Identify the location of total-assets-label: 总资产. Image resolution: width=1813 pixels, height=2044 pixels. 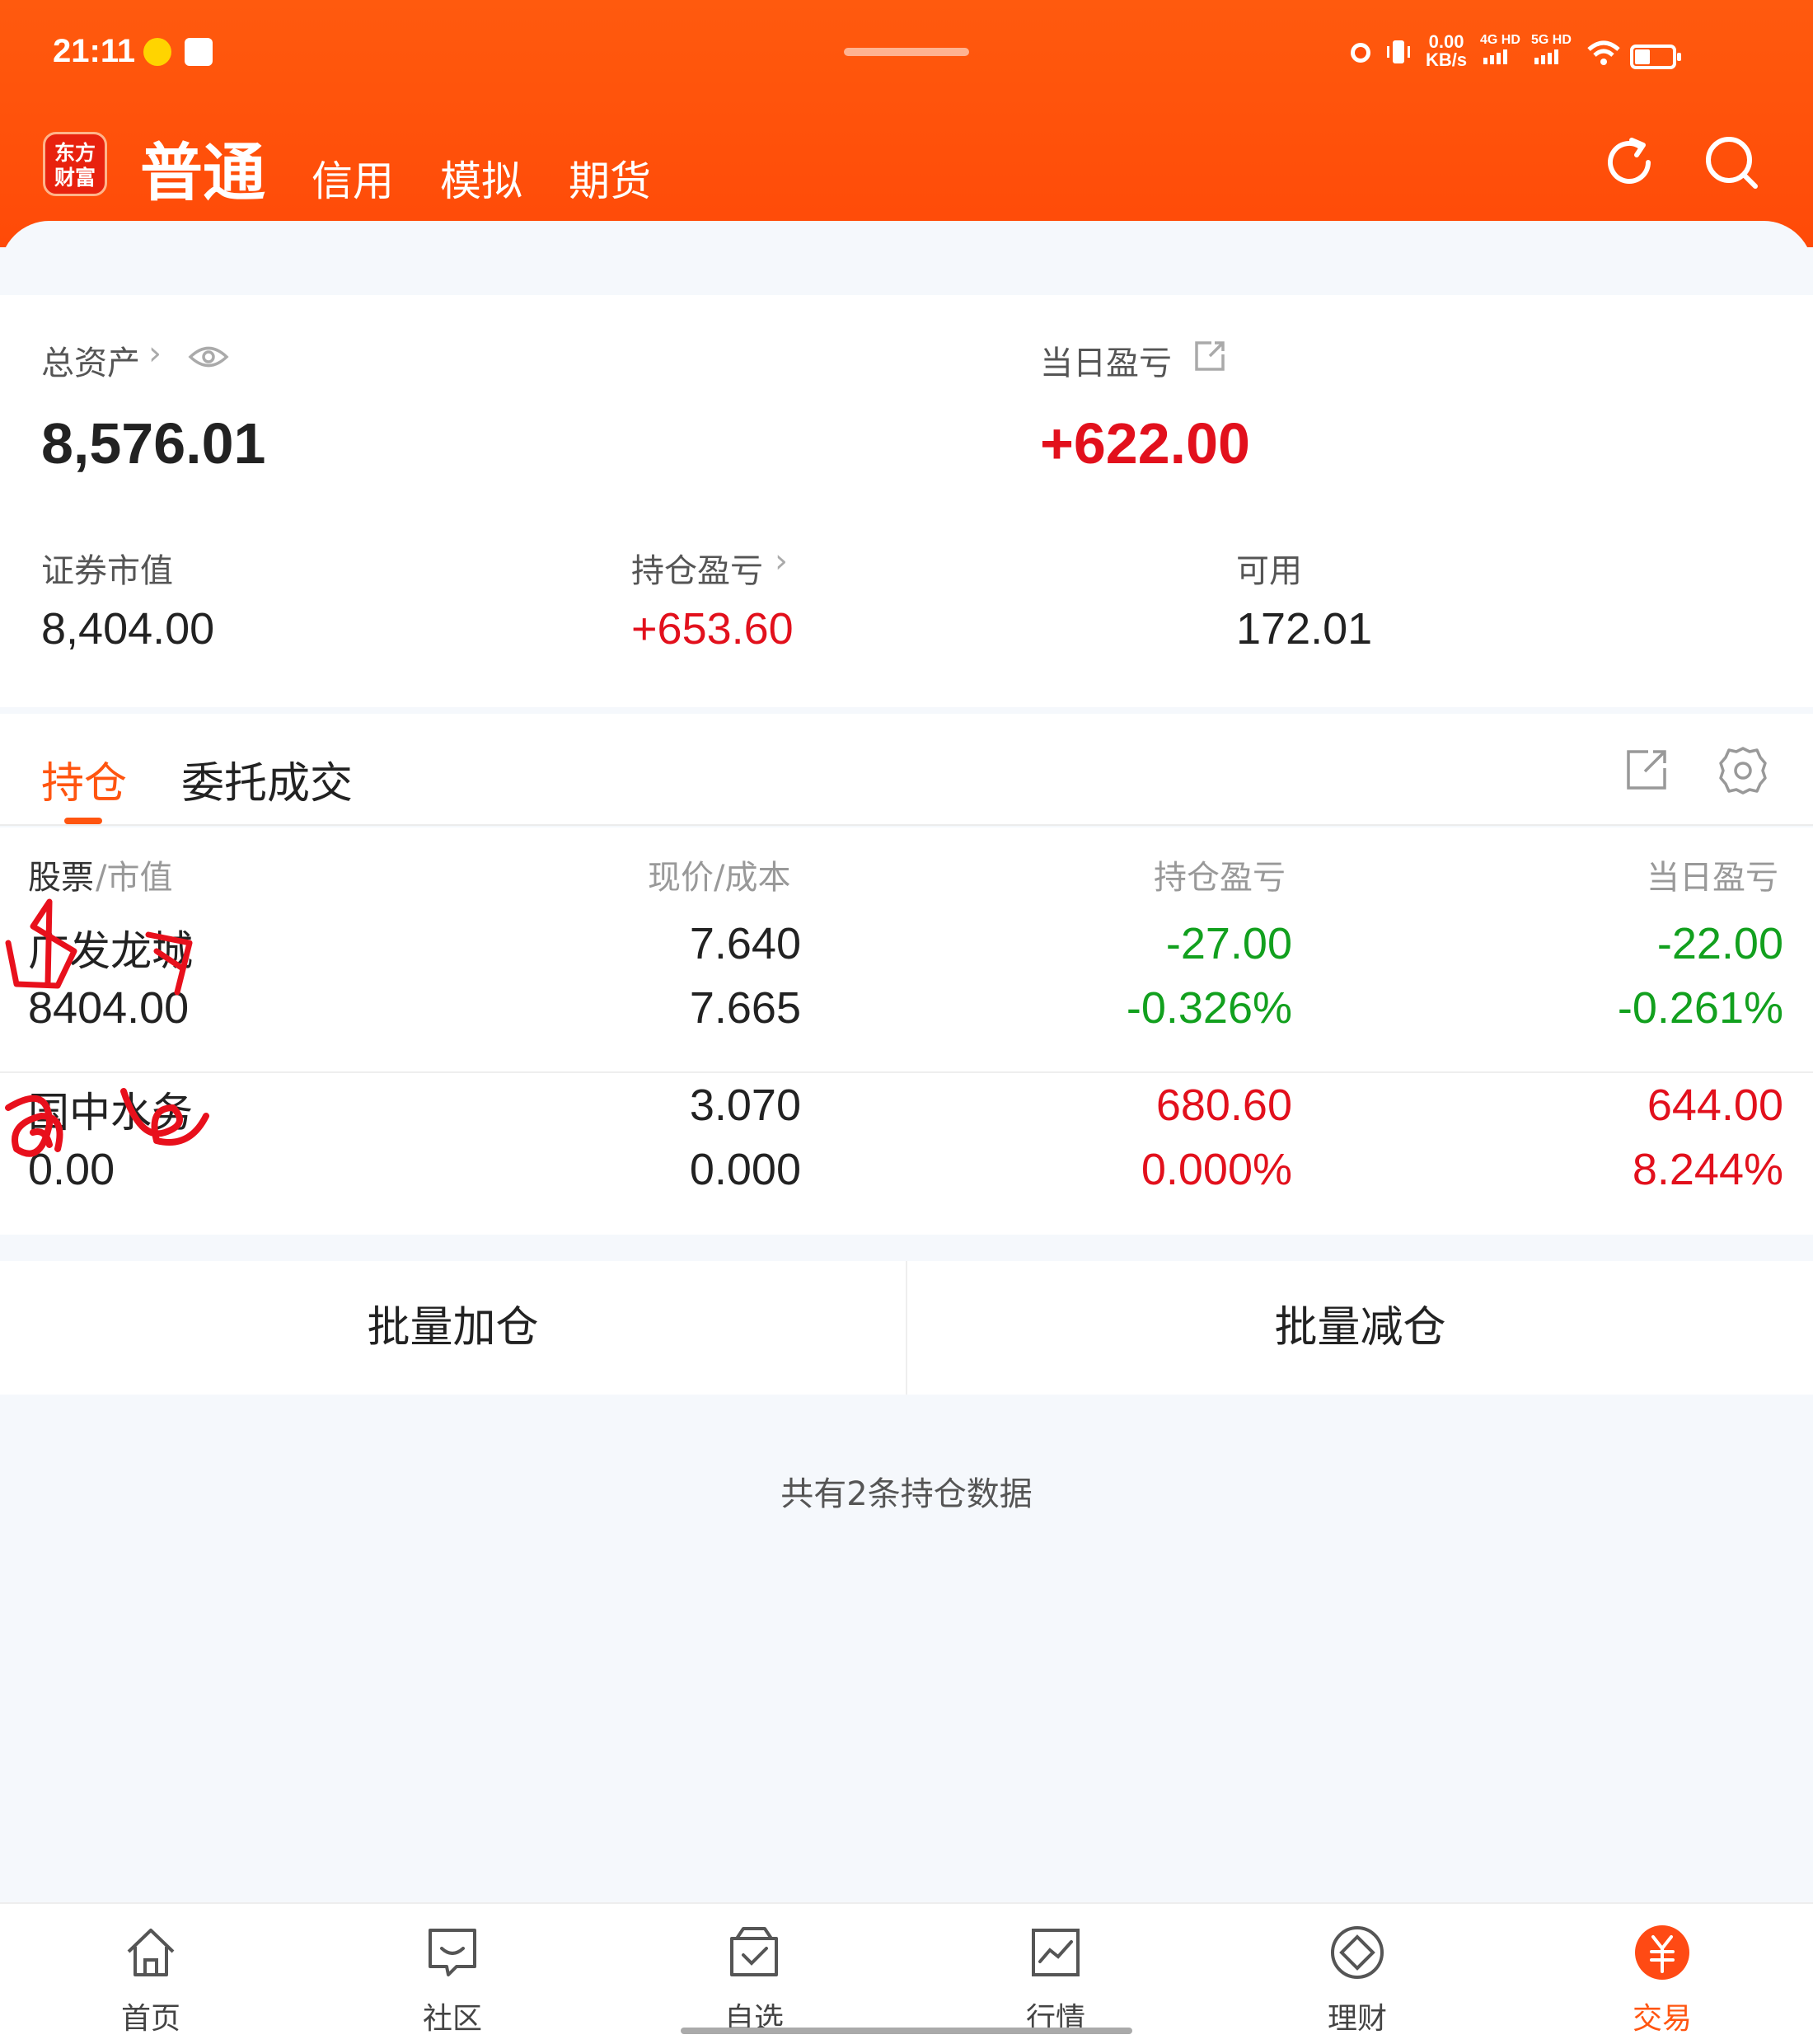
(90, 360).